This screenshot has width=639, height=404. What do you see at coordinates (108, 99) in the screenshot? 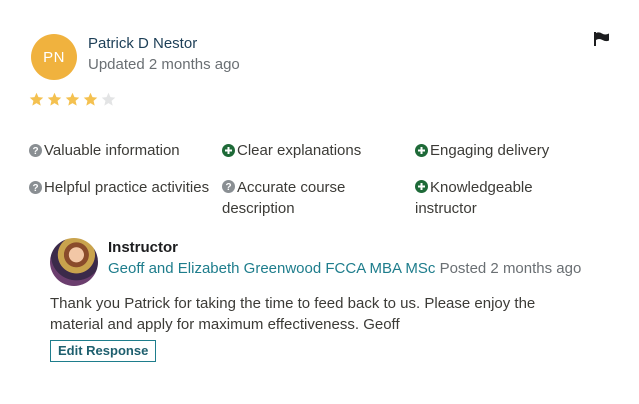
I see `star-empty-icon` at bounding box center [108, 99].